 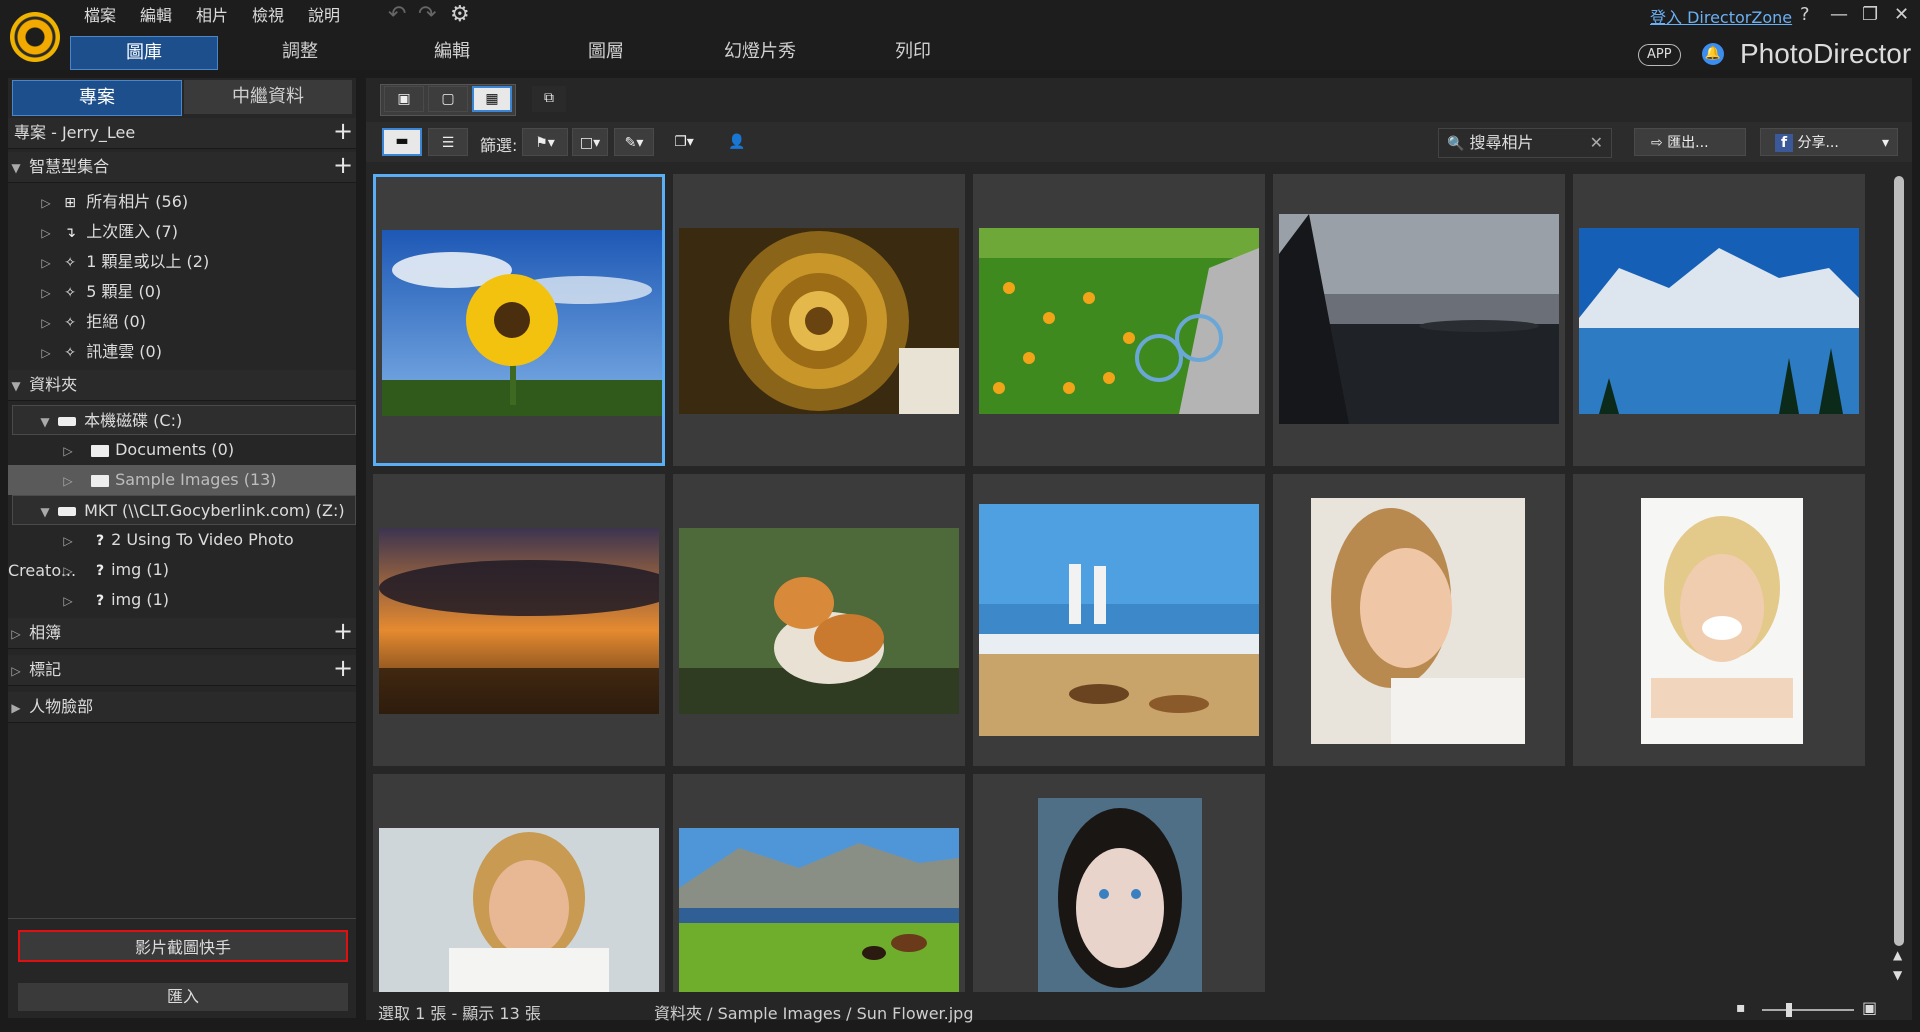 I want to click on filter-edit-dropdown: ✎▾, so click(x=634, y=142).